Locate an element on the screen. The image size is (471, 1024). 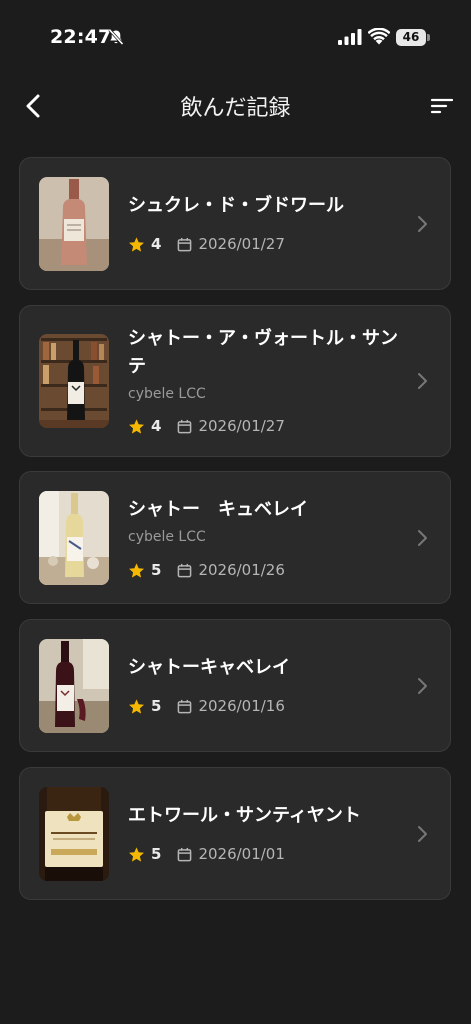
wine-name: シャトー・ア・ヴォートル・サンテ is located at coordinates (263, 352).